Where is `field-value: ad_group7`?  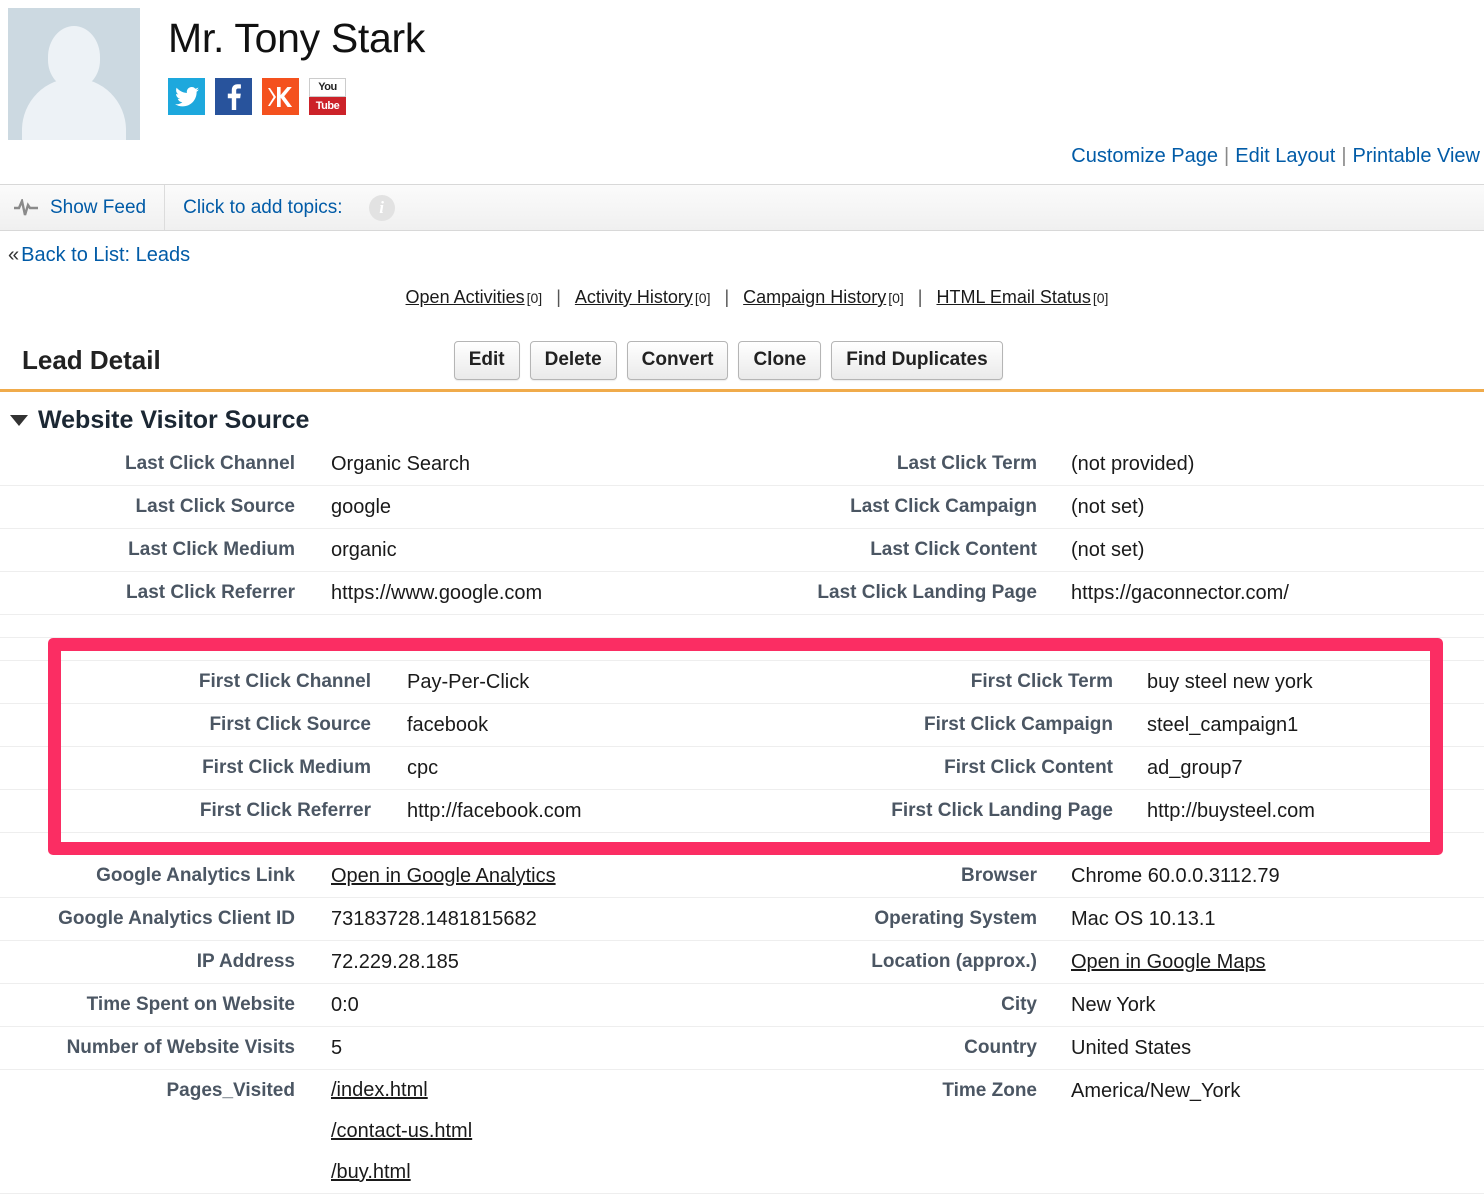
field-value: ad_group7 is located at coordinates (1195, 768).